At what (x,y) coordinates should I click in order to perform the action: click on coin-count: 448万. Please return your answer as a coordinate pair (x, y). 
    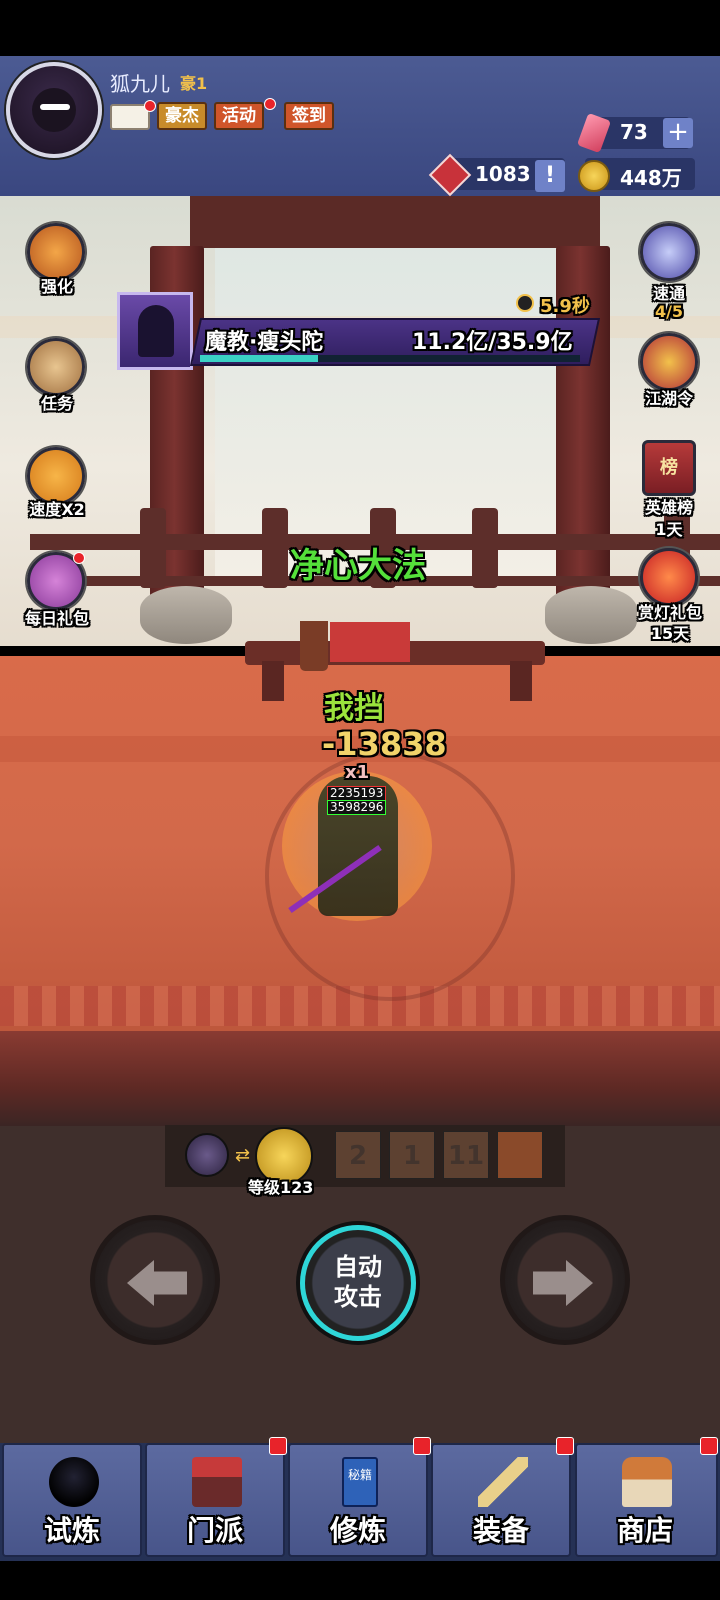
    Looking at the image, I should click on (651, 178).